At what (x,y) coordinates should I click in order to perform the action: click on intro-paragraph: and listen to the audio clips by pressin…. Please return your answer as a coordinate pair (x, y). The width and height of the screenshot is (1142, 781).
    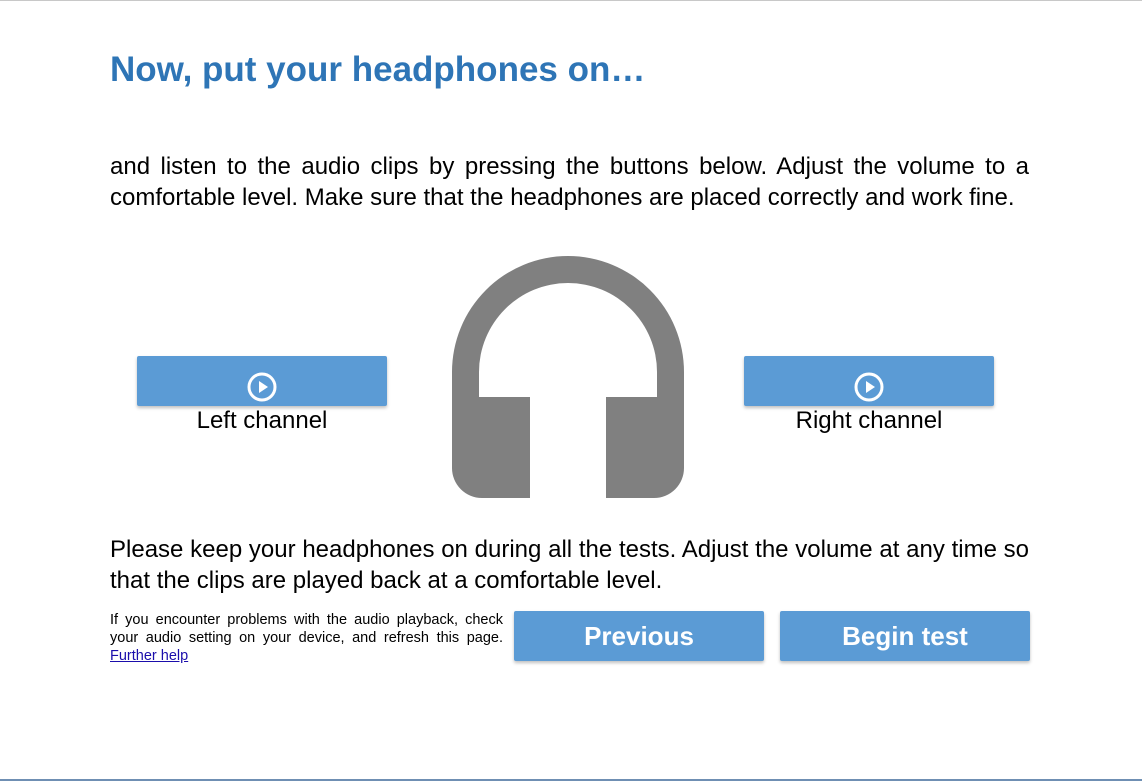
    Looking at the image, I should click on (569, 182).